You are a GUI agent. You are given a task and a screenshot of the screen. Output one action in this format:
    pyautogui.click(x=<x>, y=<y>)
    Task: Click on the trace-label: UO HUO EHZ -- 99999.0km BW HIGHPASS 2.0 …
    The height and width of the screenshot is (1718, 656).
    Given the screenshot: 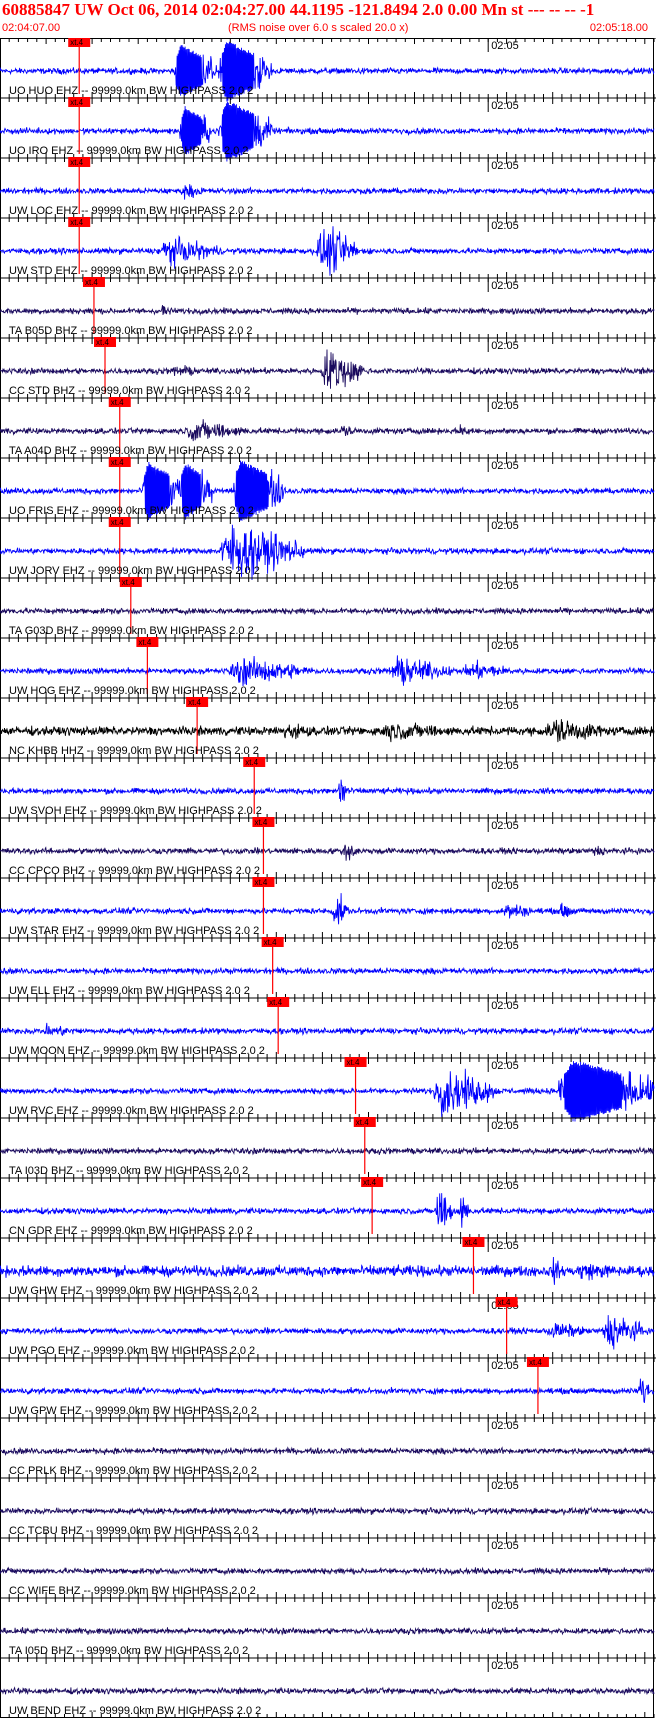 What is the action you would take?
    pyautogui.click(x=131, y=91)
    